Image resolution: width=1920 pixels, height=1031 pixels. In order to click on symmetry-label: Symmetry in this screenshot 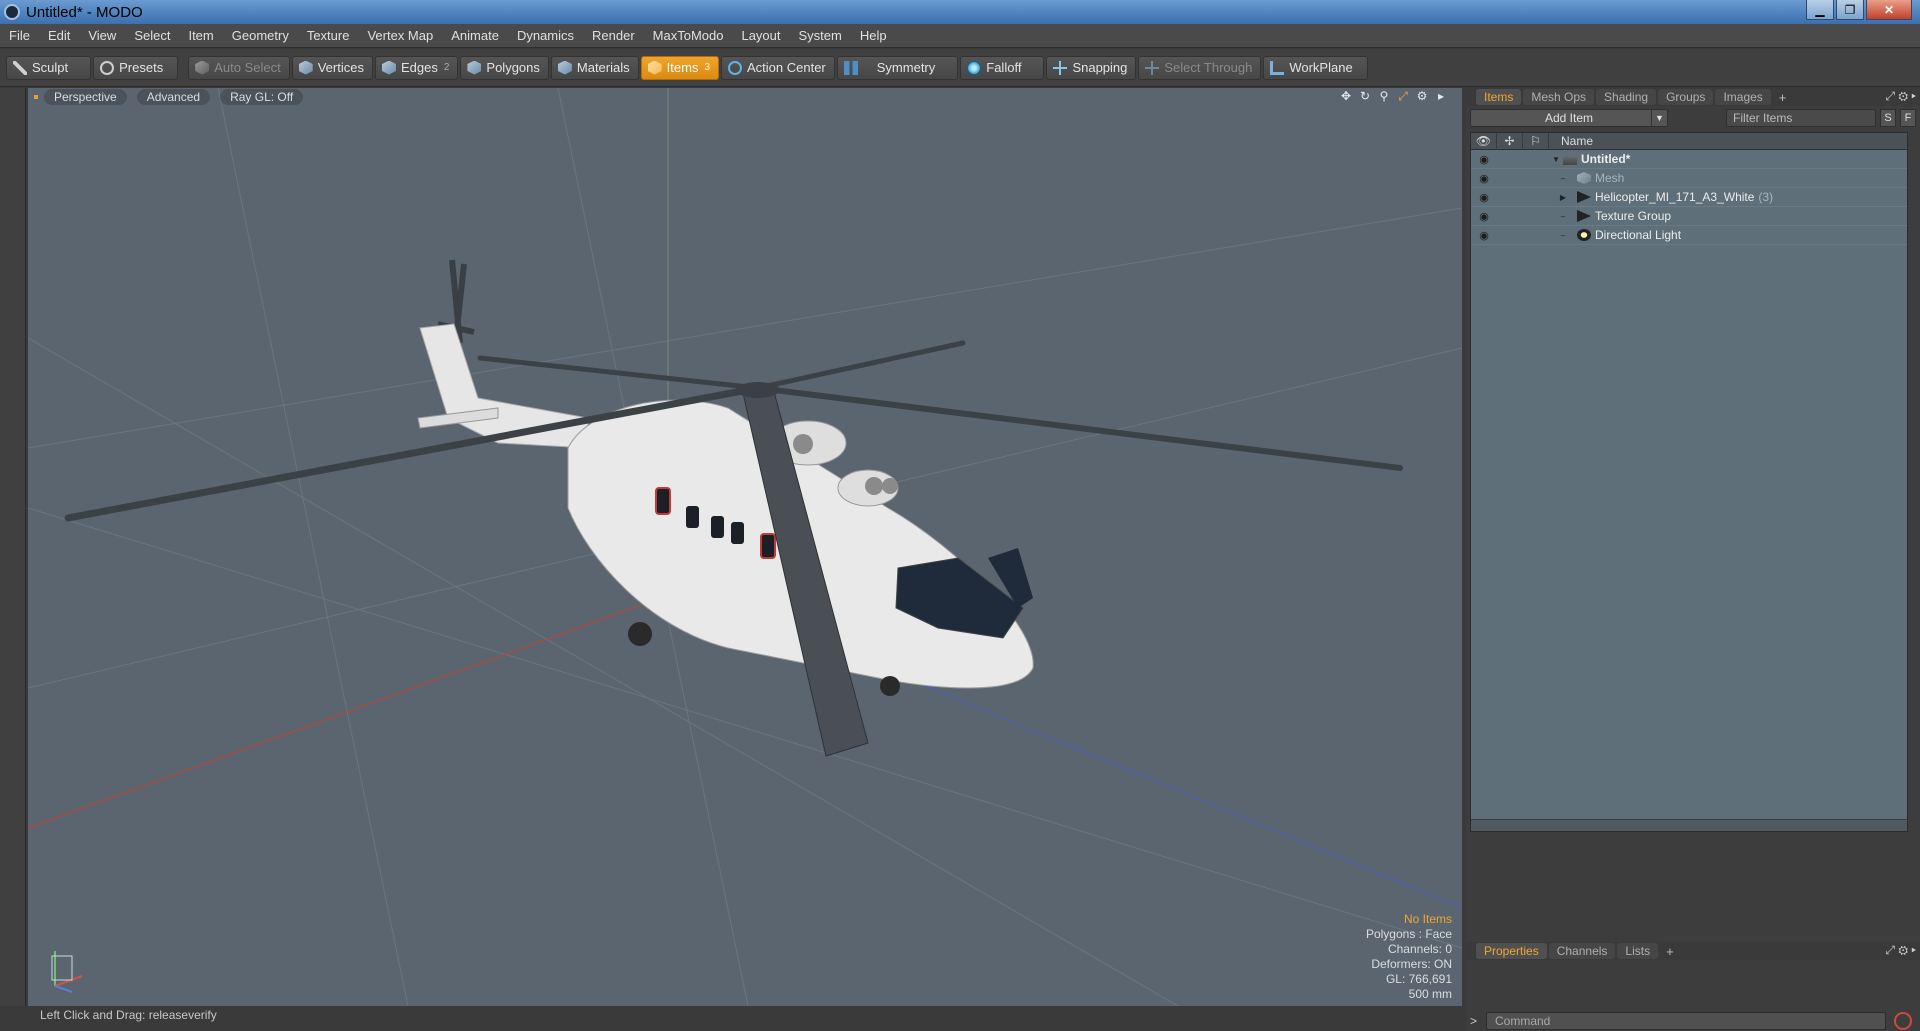, I will do `click(906, 67)`.